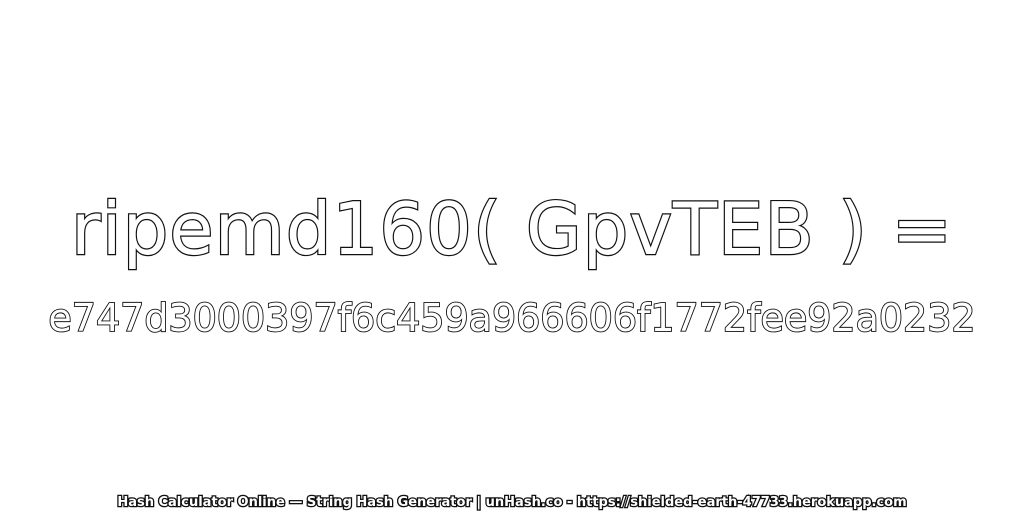 The height and width of the screenshot is (512, 1024). Describe the element at coordinates (512, 318) in the screenshot. I see `hash-value: e747d3000397f6c459a966606f1772fee92a0232` at that location.